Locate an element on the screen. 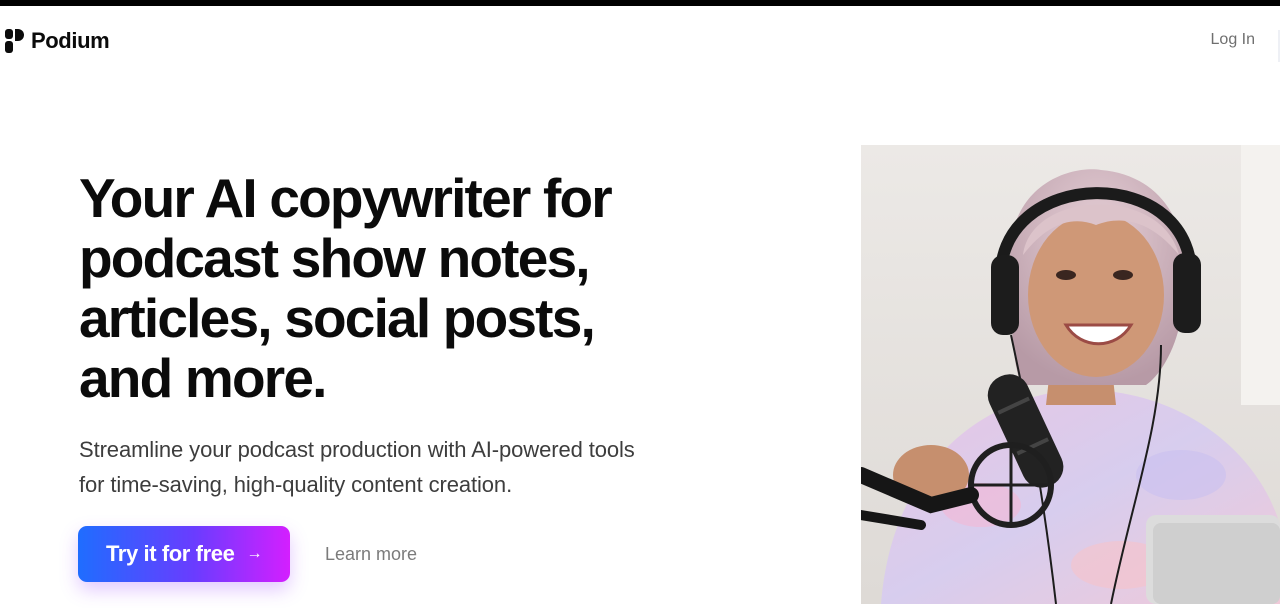  cta-label: Try it for free is located at coordinates (170, 553).